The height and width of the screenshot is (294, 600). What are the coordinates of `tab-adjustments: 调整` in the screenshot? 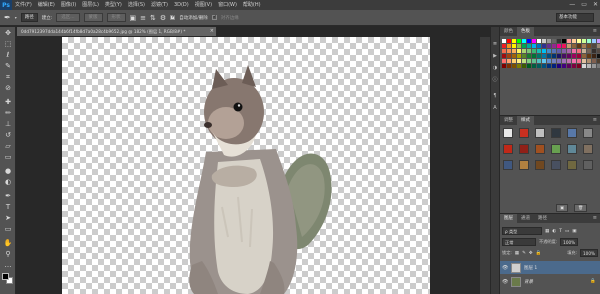 It's located at (508, 120).